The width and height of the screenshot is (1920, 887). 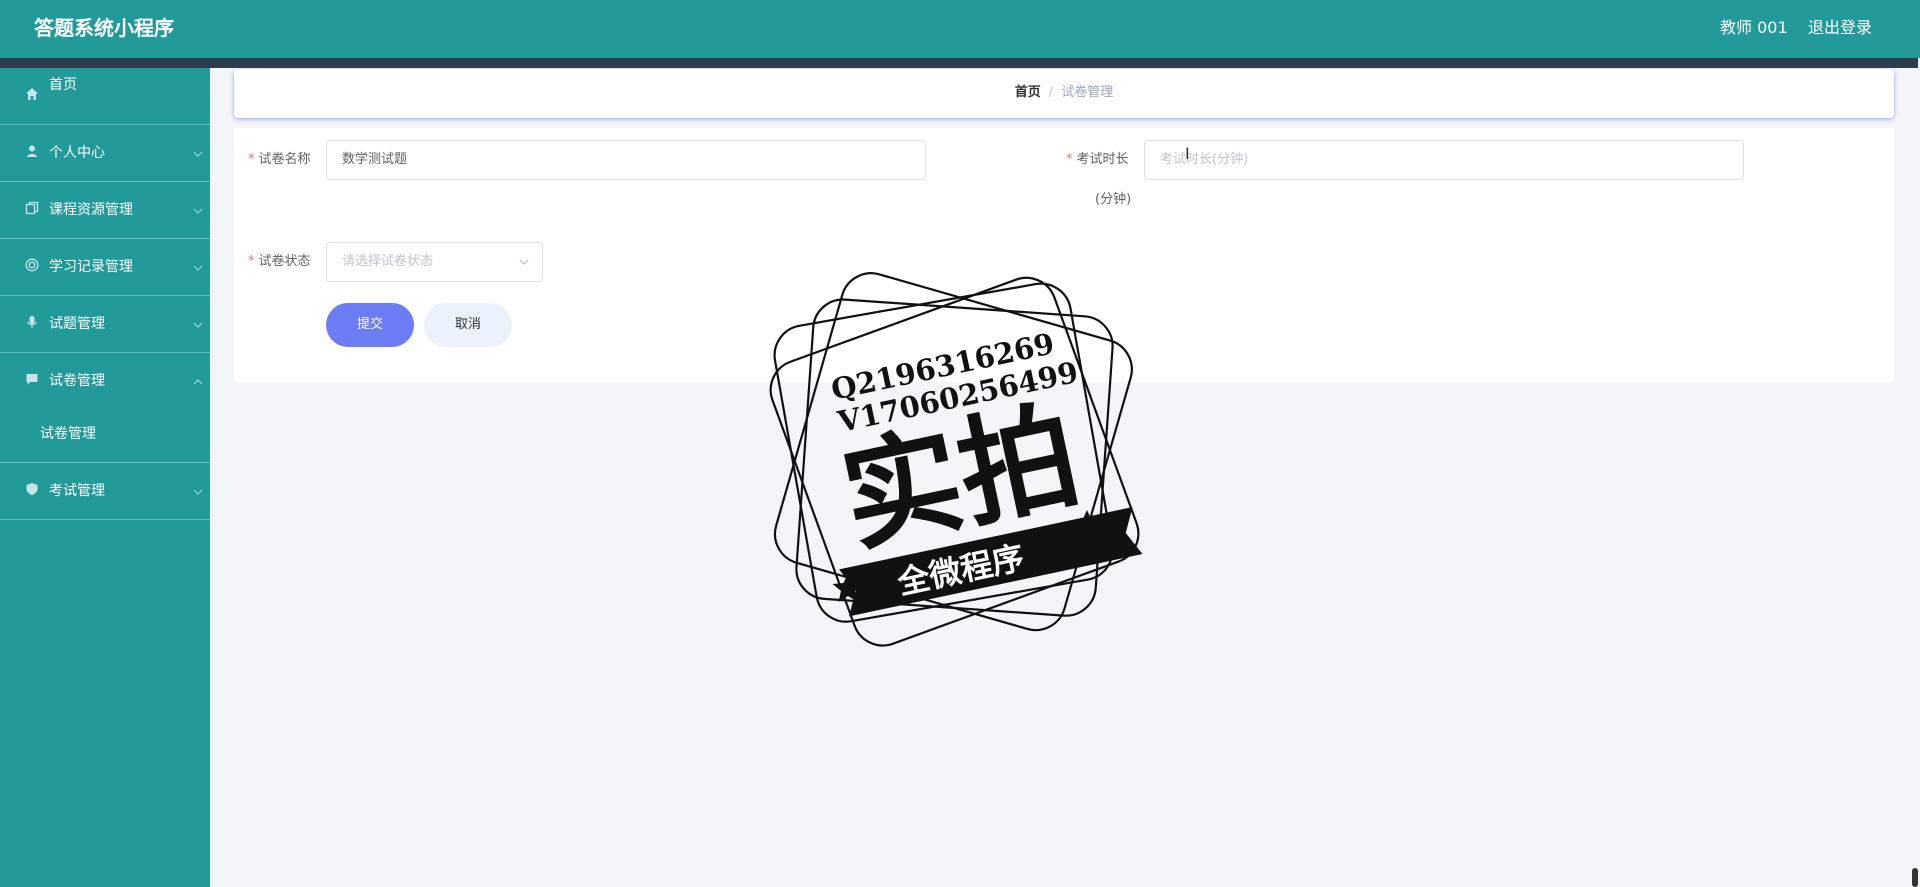 I want to click on sidebar-item-papers: 试卷管理, so click(x=105, y=381).